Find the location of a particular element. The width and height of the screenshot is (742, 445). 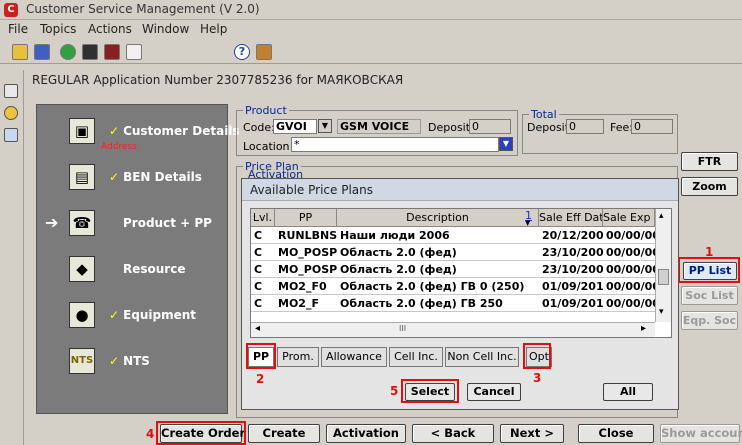

dialog-title: Available Price Plans is located at coordinates (311, 190).